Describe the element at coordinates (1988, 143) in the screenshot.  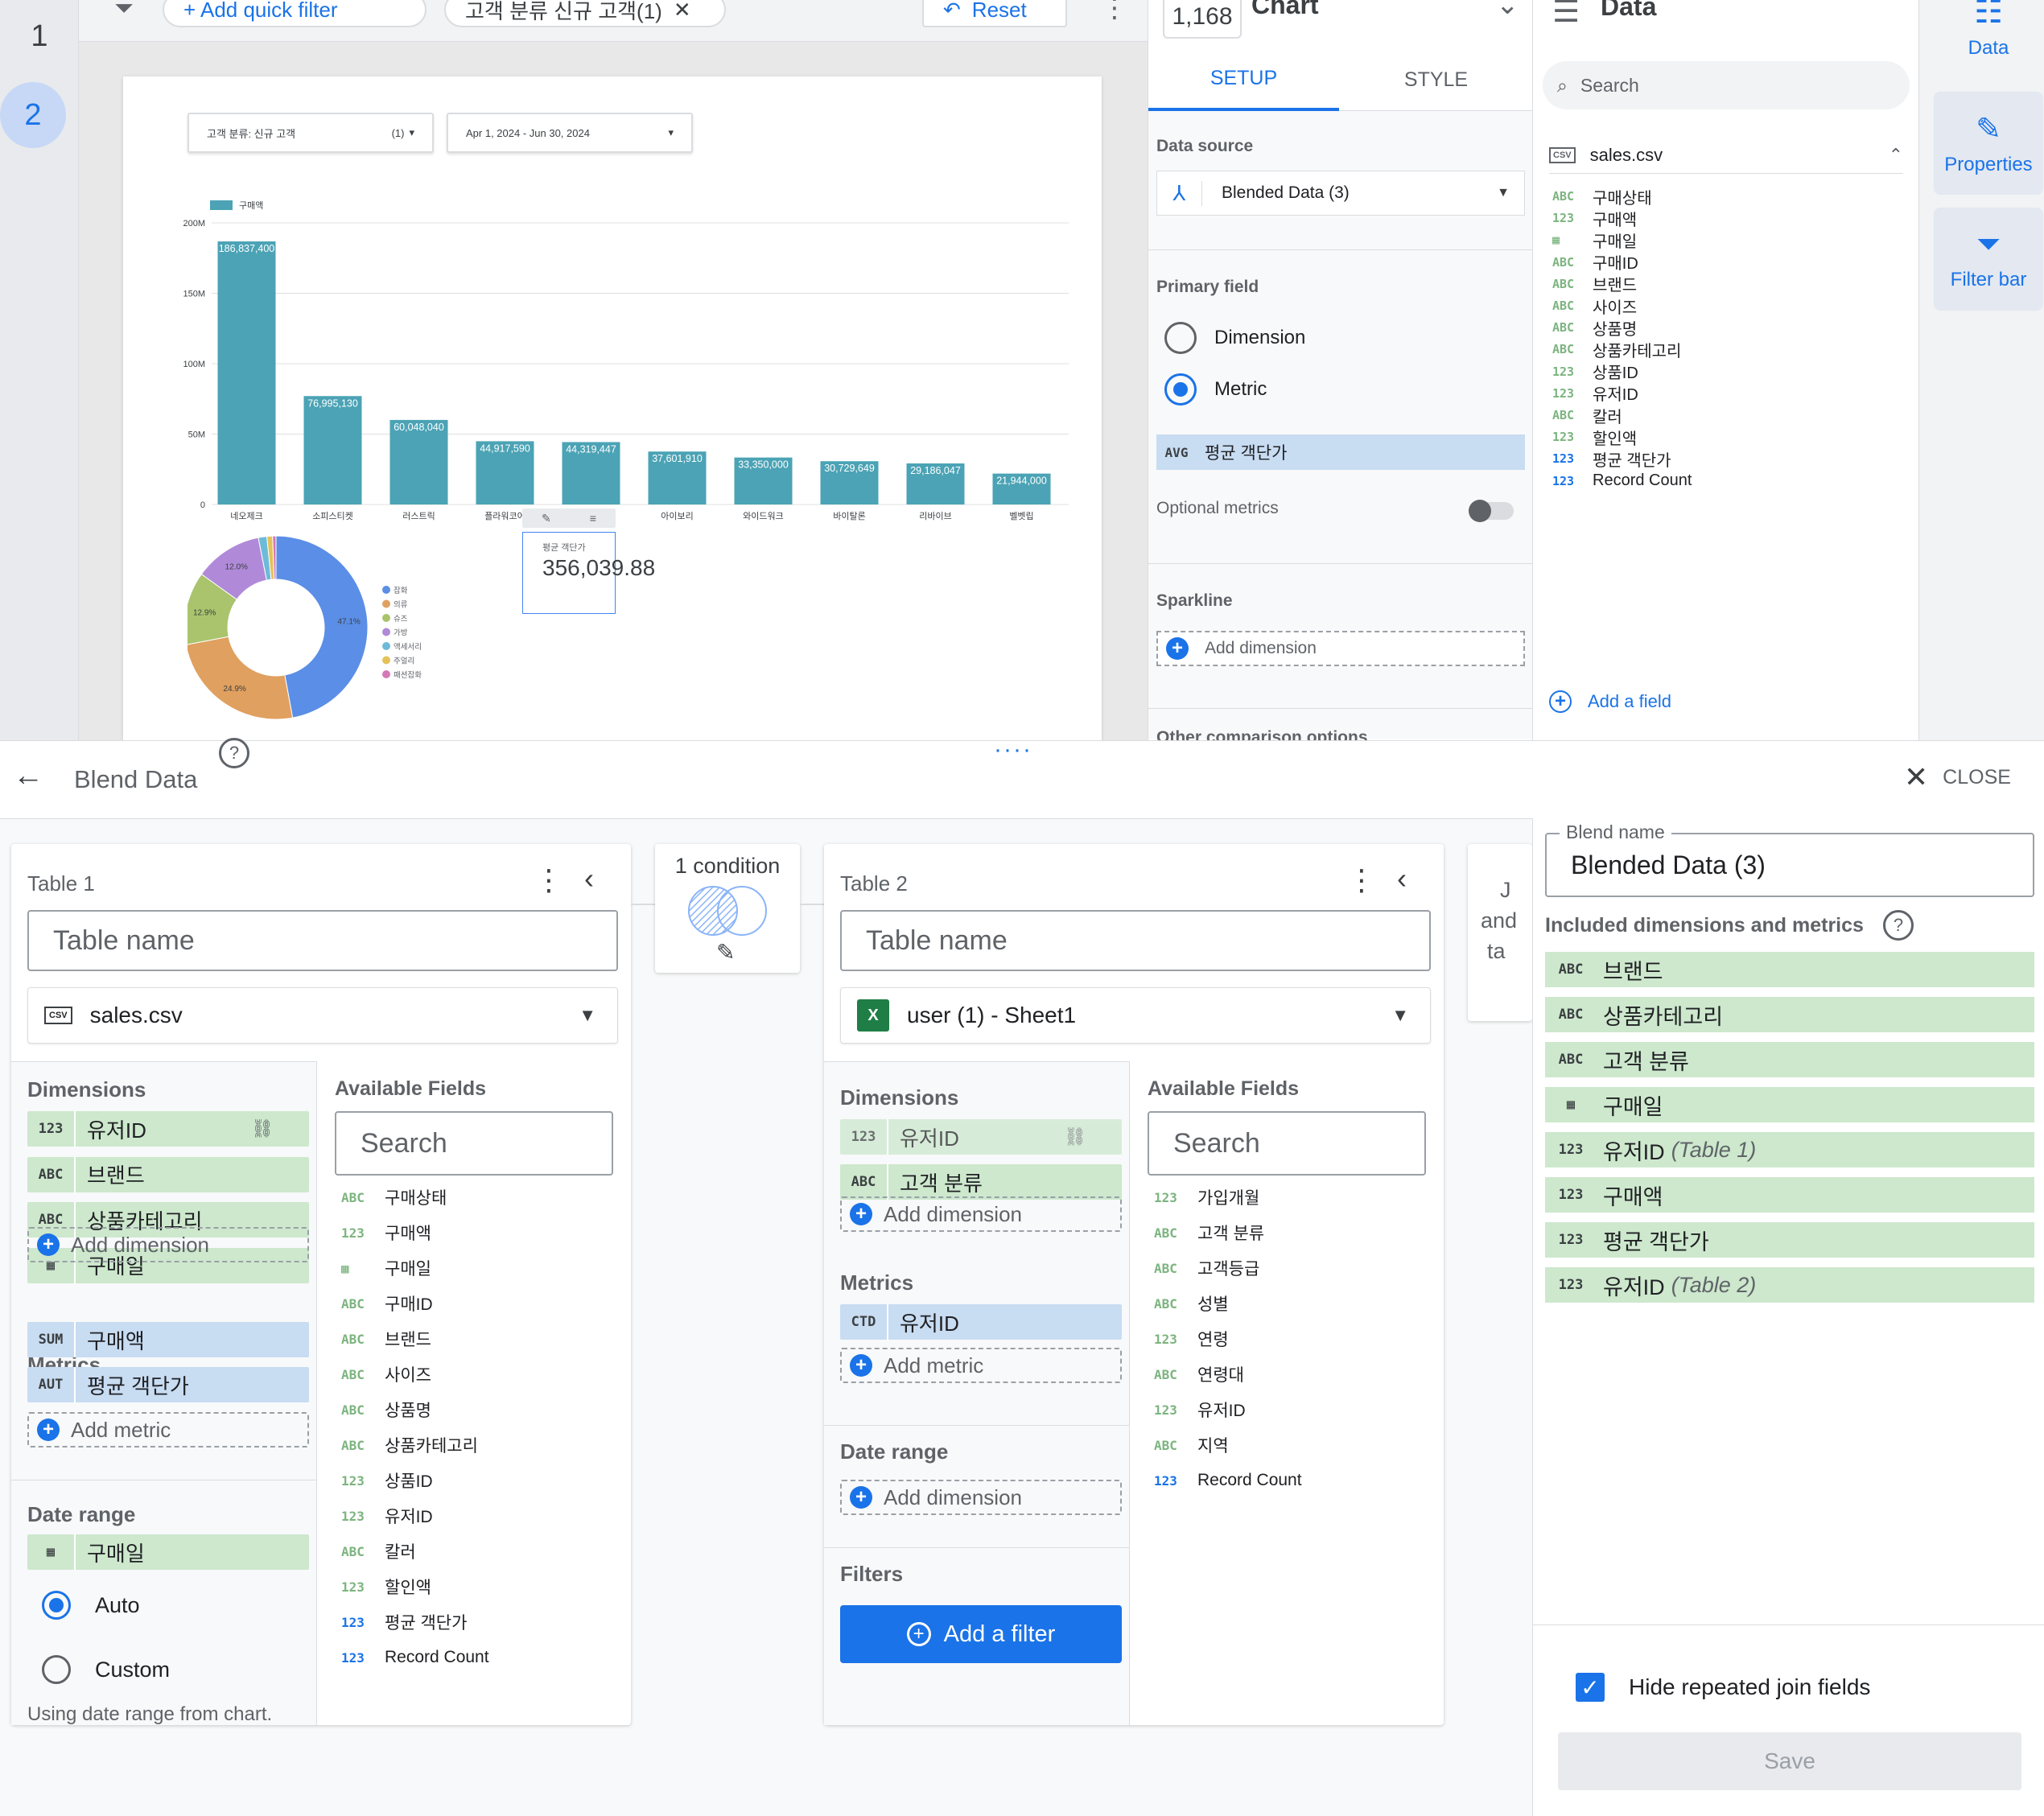
I see `properties-rail-button: ✎ Properties` at that location.